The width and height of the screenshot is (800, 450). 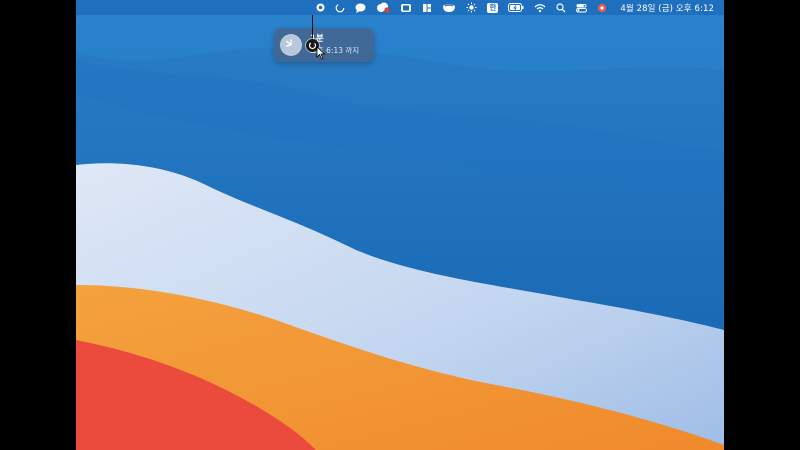 I want to click on wifi-icon, so click(x=540, y=7).